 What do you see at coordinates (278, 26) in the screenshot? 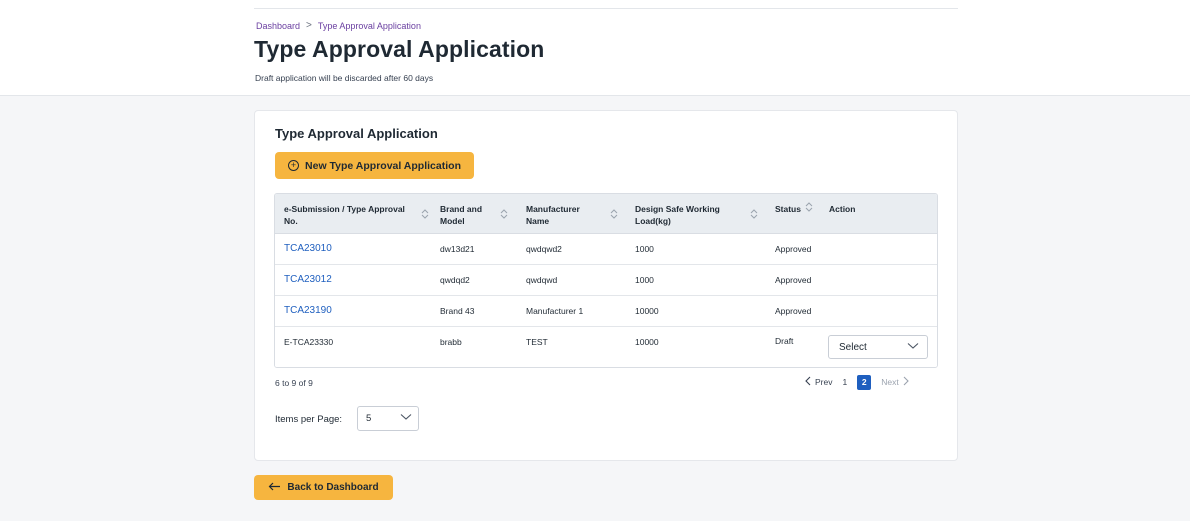
I see `breadcrumb-dashboard-link: Dashboard` at bounding box center [278, 26].